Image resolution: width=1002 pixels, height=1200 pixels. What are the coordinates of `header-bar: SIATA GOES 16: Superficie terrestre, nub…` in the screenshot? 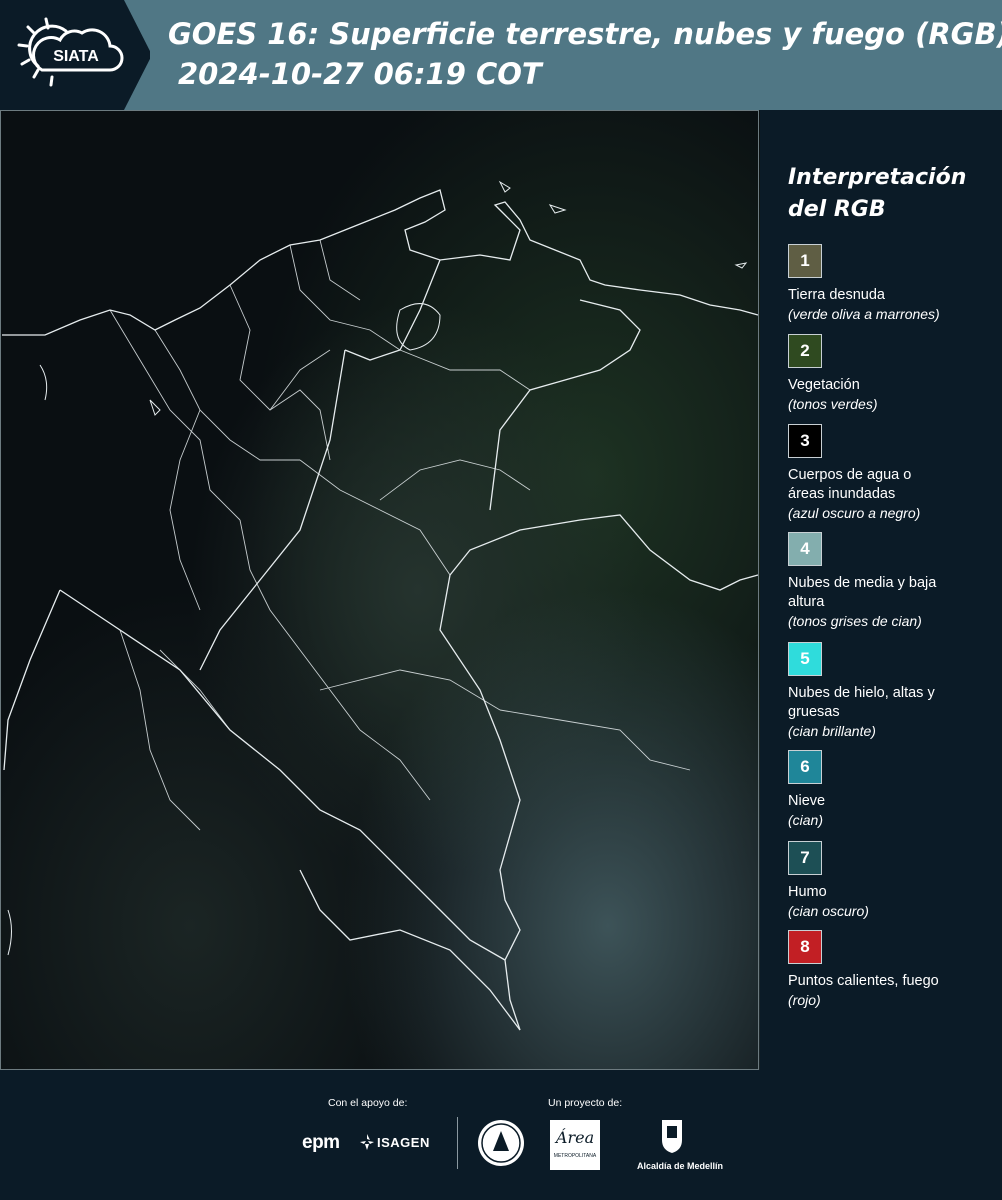 It's located at (501, 55).